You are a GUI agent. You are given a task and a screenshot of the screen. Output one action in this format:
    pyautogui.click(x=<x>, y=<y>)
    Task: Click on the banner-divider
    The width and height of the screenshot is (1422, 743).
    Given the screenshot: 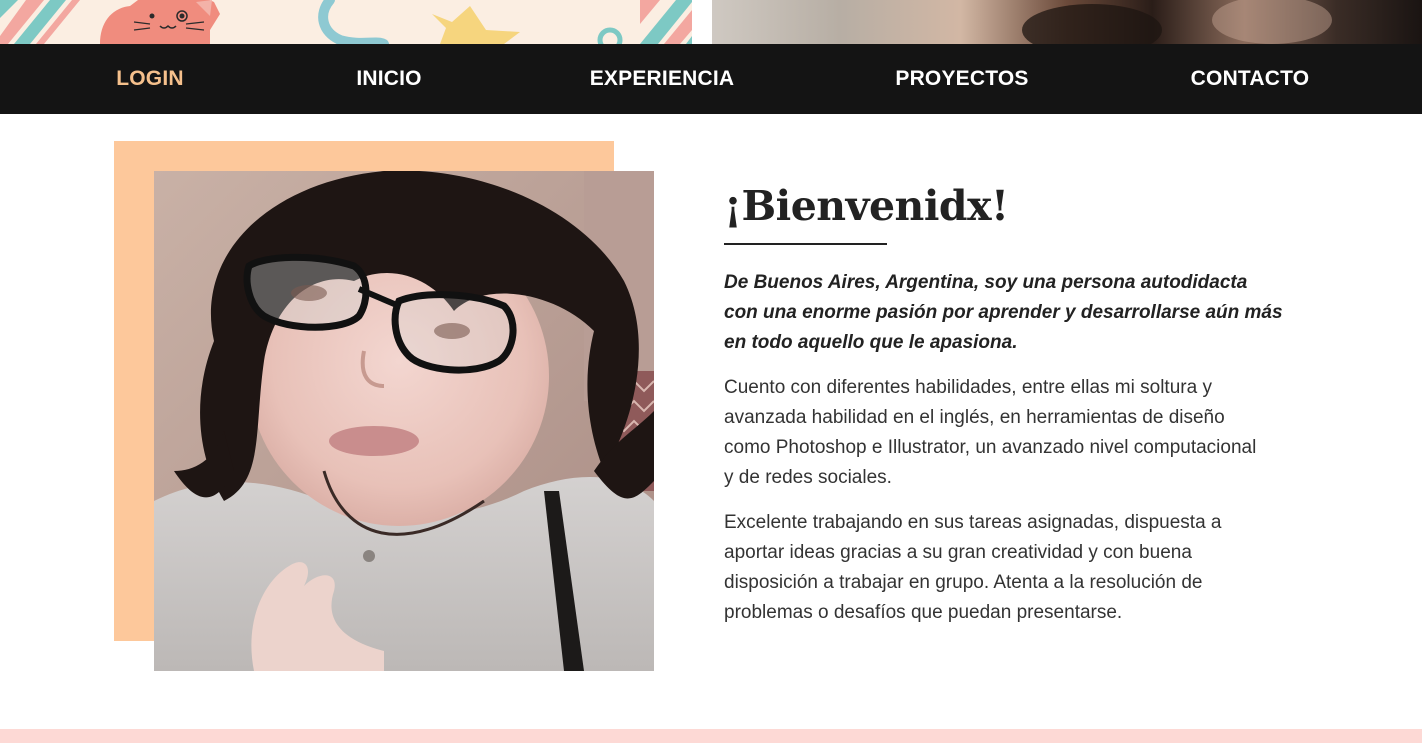 What is the action you would take?
    pyautogui.click(x=702, y=22)
    